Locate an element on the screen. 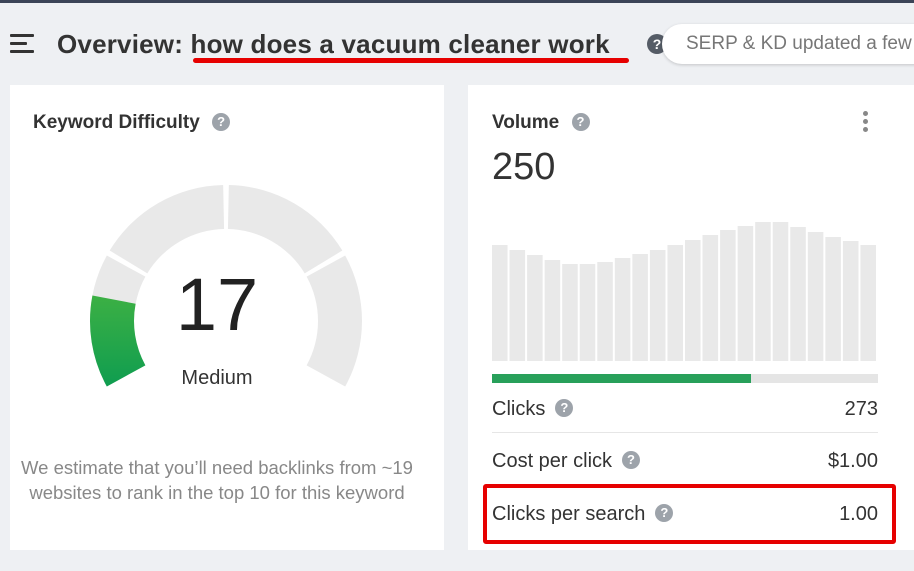  clicks-per-search-highlight-box is located at coordinates (689, 514).